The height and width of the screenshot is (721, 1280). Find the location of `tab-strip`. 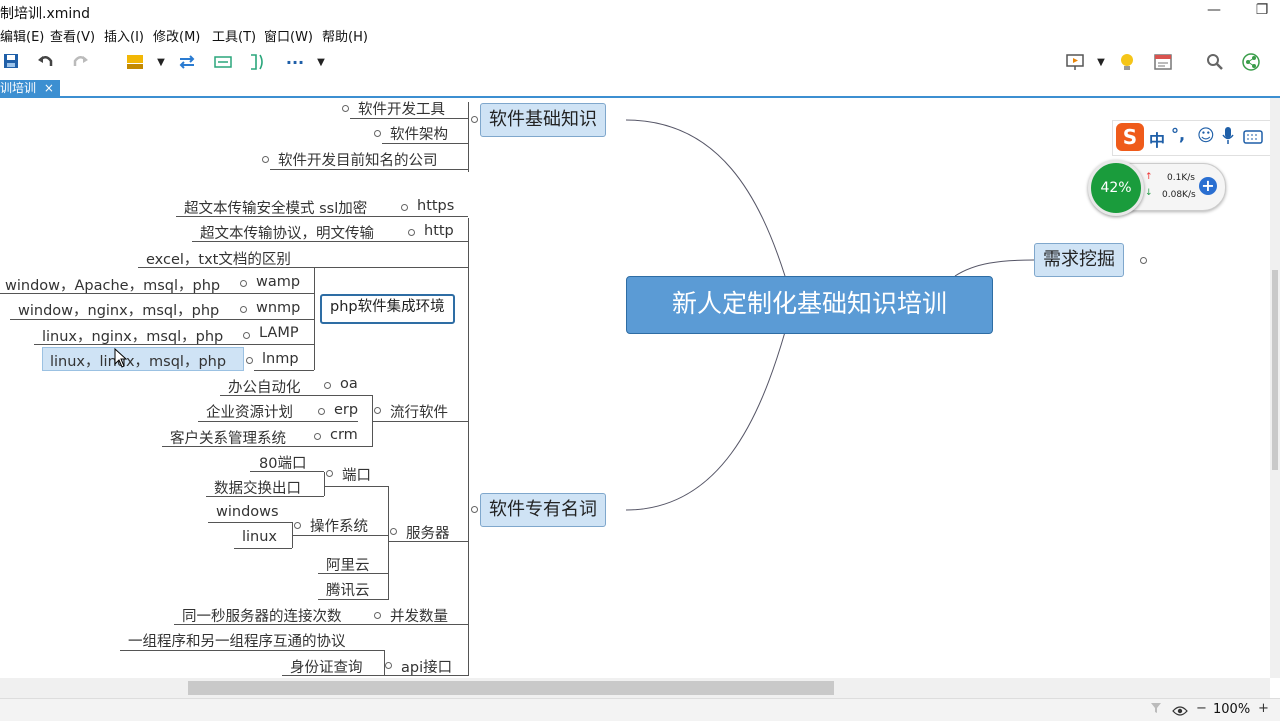

tab-strip is located at coordinates (640, 89).